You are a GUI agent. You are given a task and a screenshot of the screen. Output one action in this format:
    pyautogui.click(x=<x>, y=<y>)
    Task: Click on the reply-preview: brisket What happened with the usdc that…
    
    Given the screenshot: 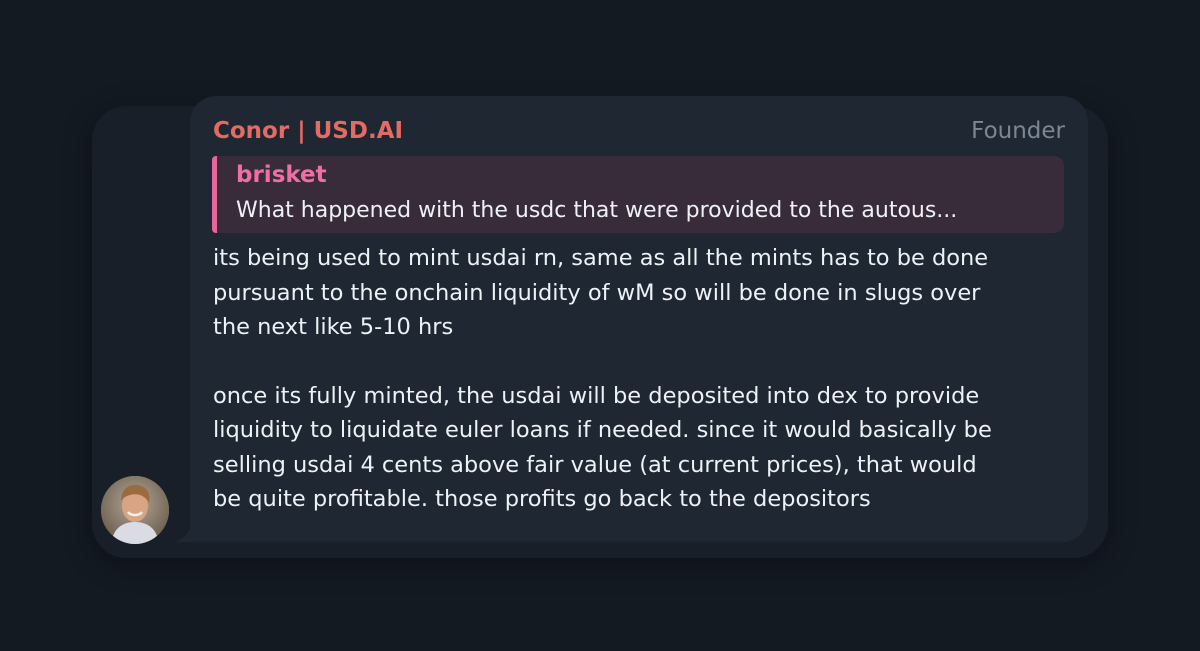 What is the action you would take?
    pyautogui.click(x=638, y=194)
    